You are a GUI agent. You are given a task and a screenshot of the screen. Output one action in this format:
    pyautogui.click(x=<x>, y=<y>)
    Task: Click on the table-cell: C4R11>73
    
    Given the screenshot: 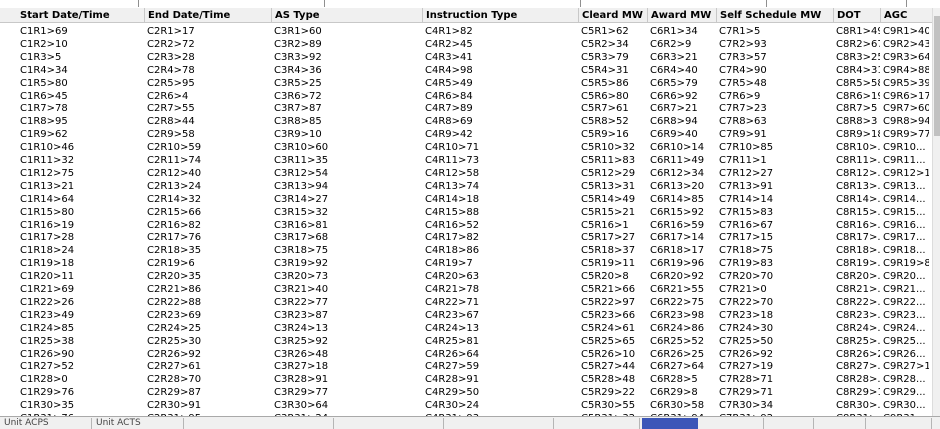 What is the action you would take?
    pyautogui.click(x=452, y=160)
    